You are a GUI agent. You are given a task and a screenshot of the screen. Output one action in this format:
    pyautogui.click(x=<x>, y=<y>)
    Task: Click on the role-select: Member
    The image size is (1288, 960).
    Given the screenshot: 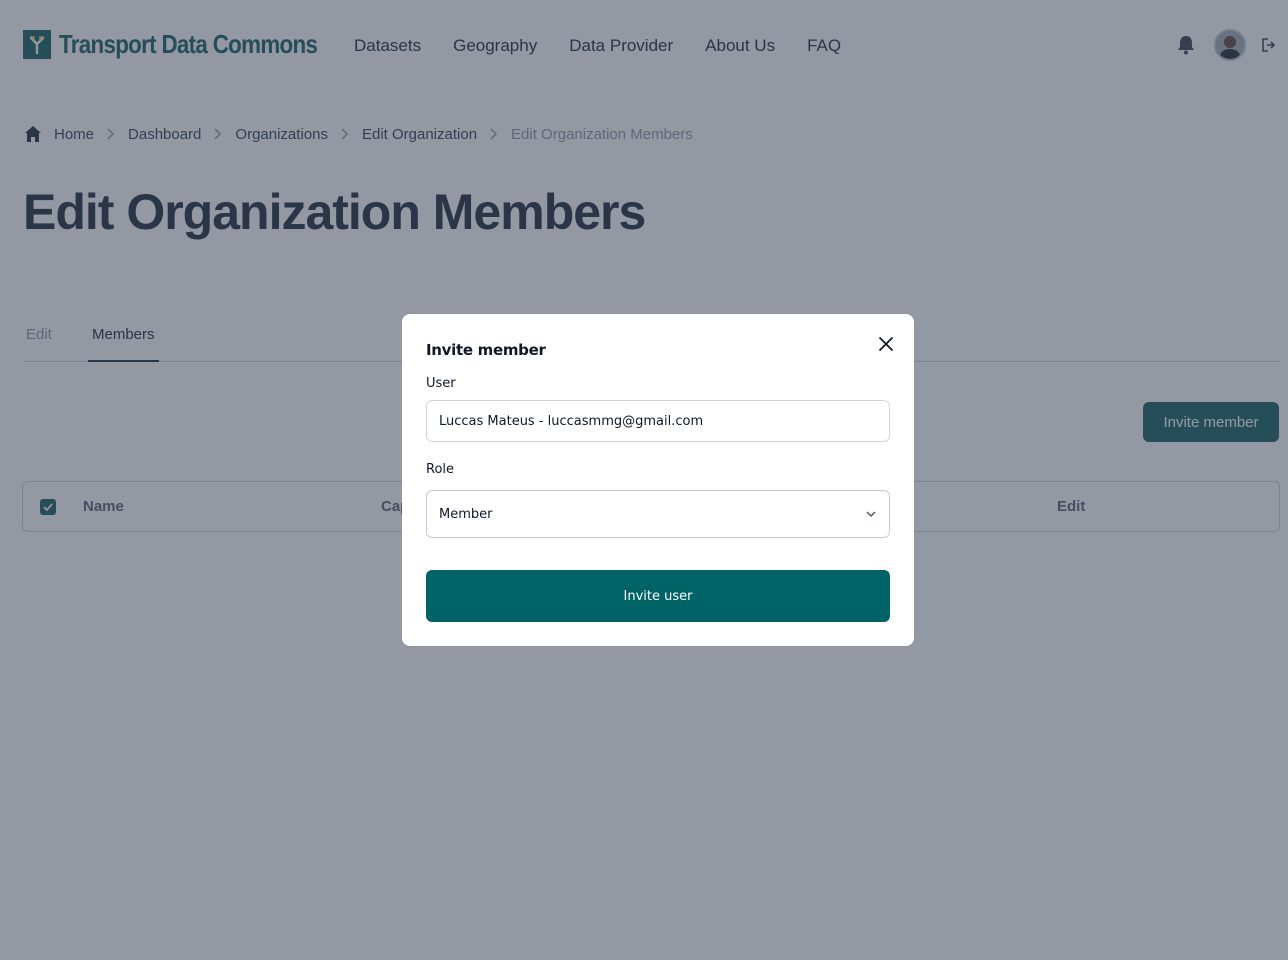 What is the action you would take?
    pyautogui.click(x=658, y=514)
    